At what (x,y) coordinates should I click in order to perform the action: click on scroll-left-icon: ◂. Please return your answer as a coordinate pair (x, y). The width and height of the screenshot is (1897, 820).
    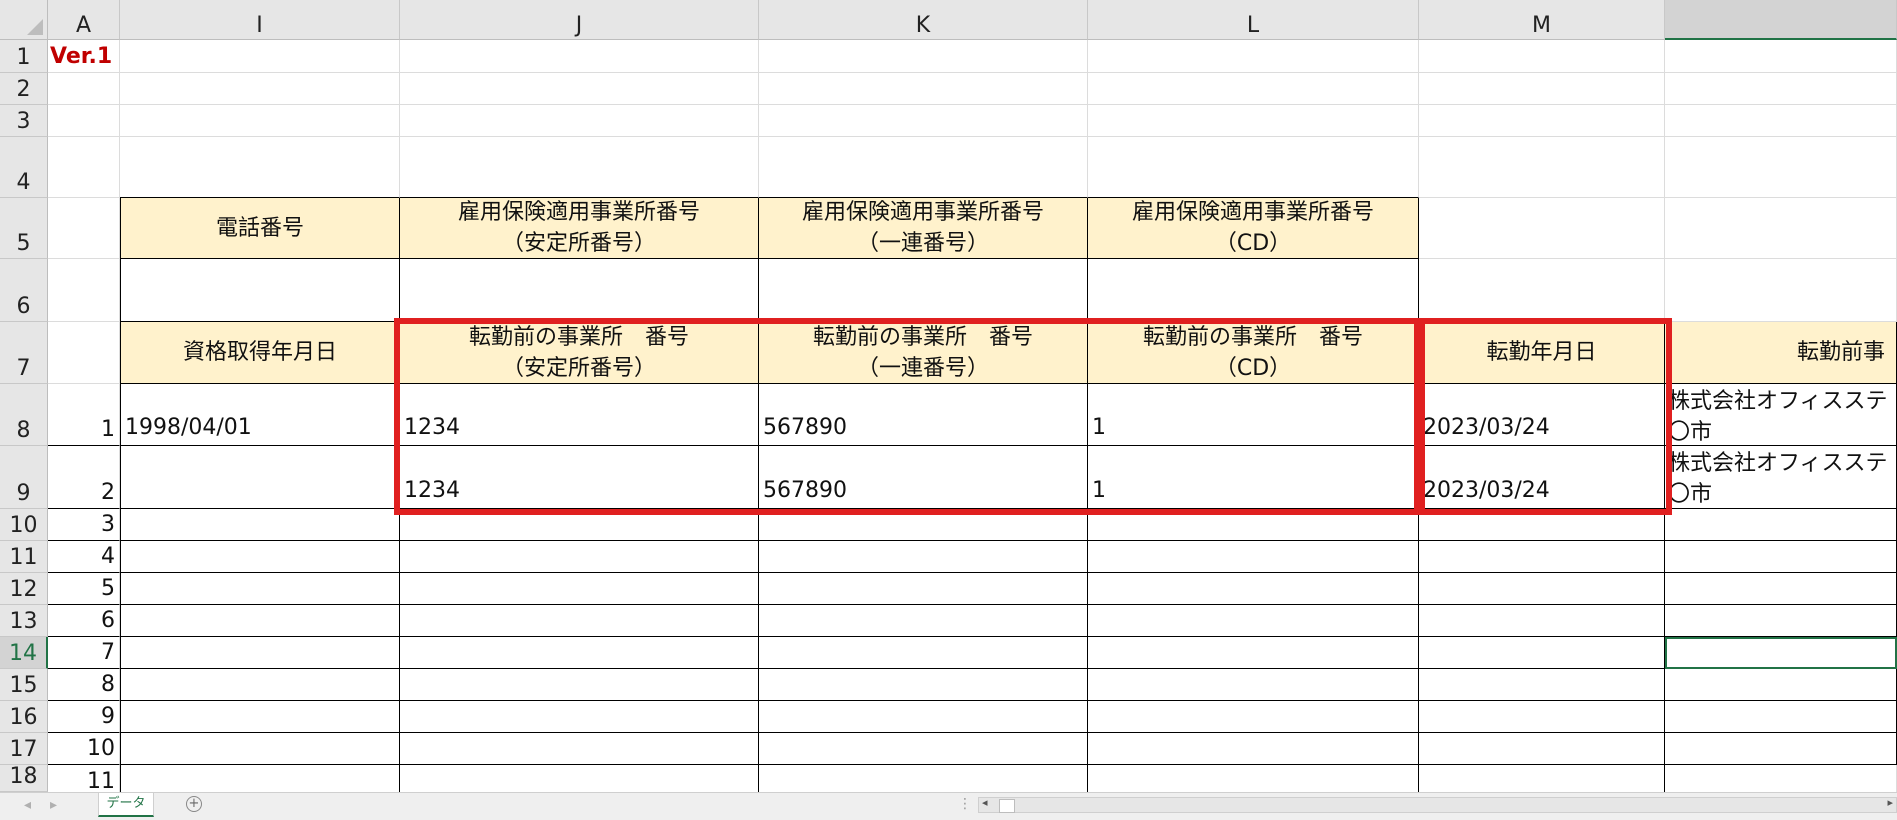
    Looking at the image, I should click on (985, 802).